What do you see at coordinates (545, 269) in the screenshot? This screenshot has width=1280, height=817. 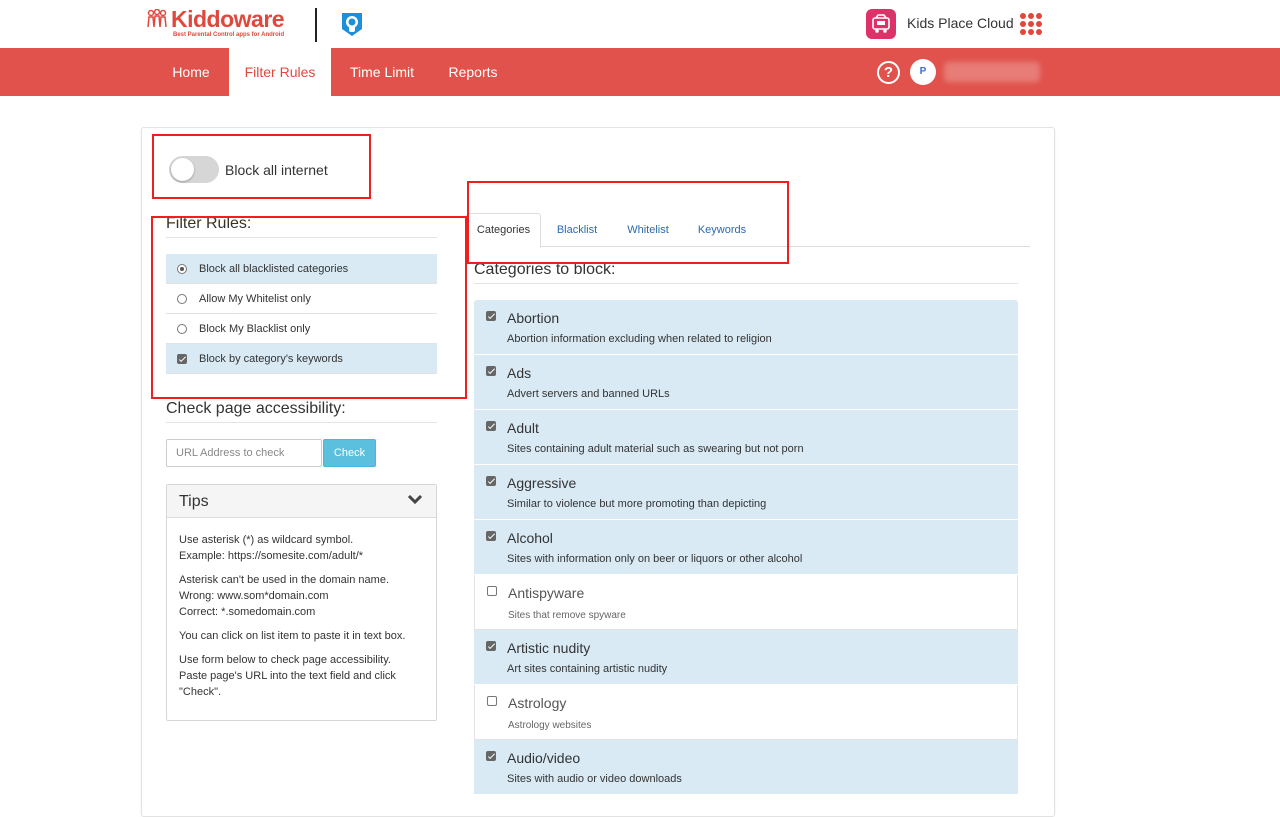 I see `categories-title: Categories to block:` at bounding box center [545, 269].